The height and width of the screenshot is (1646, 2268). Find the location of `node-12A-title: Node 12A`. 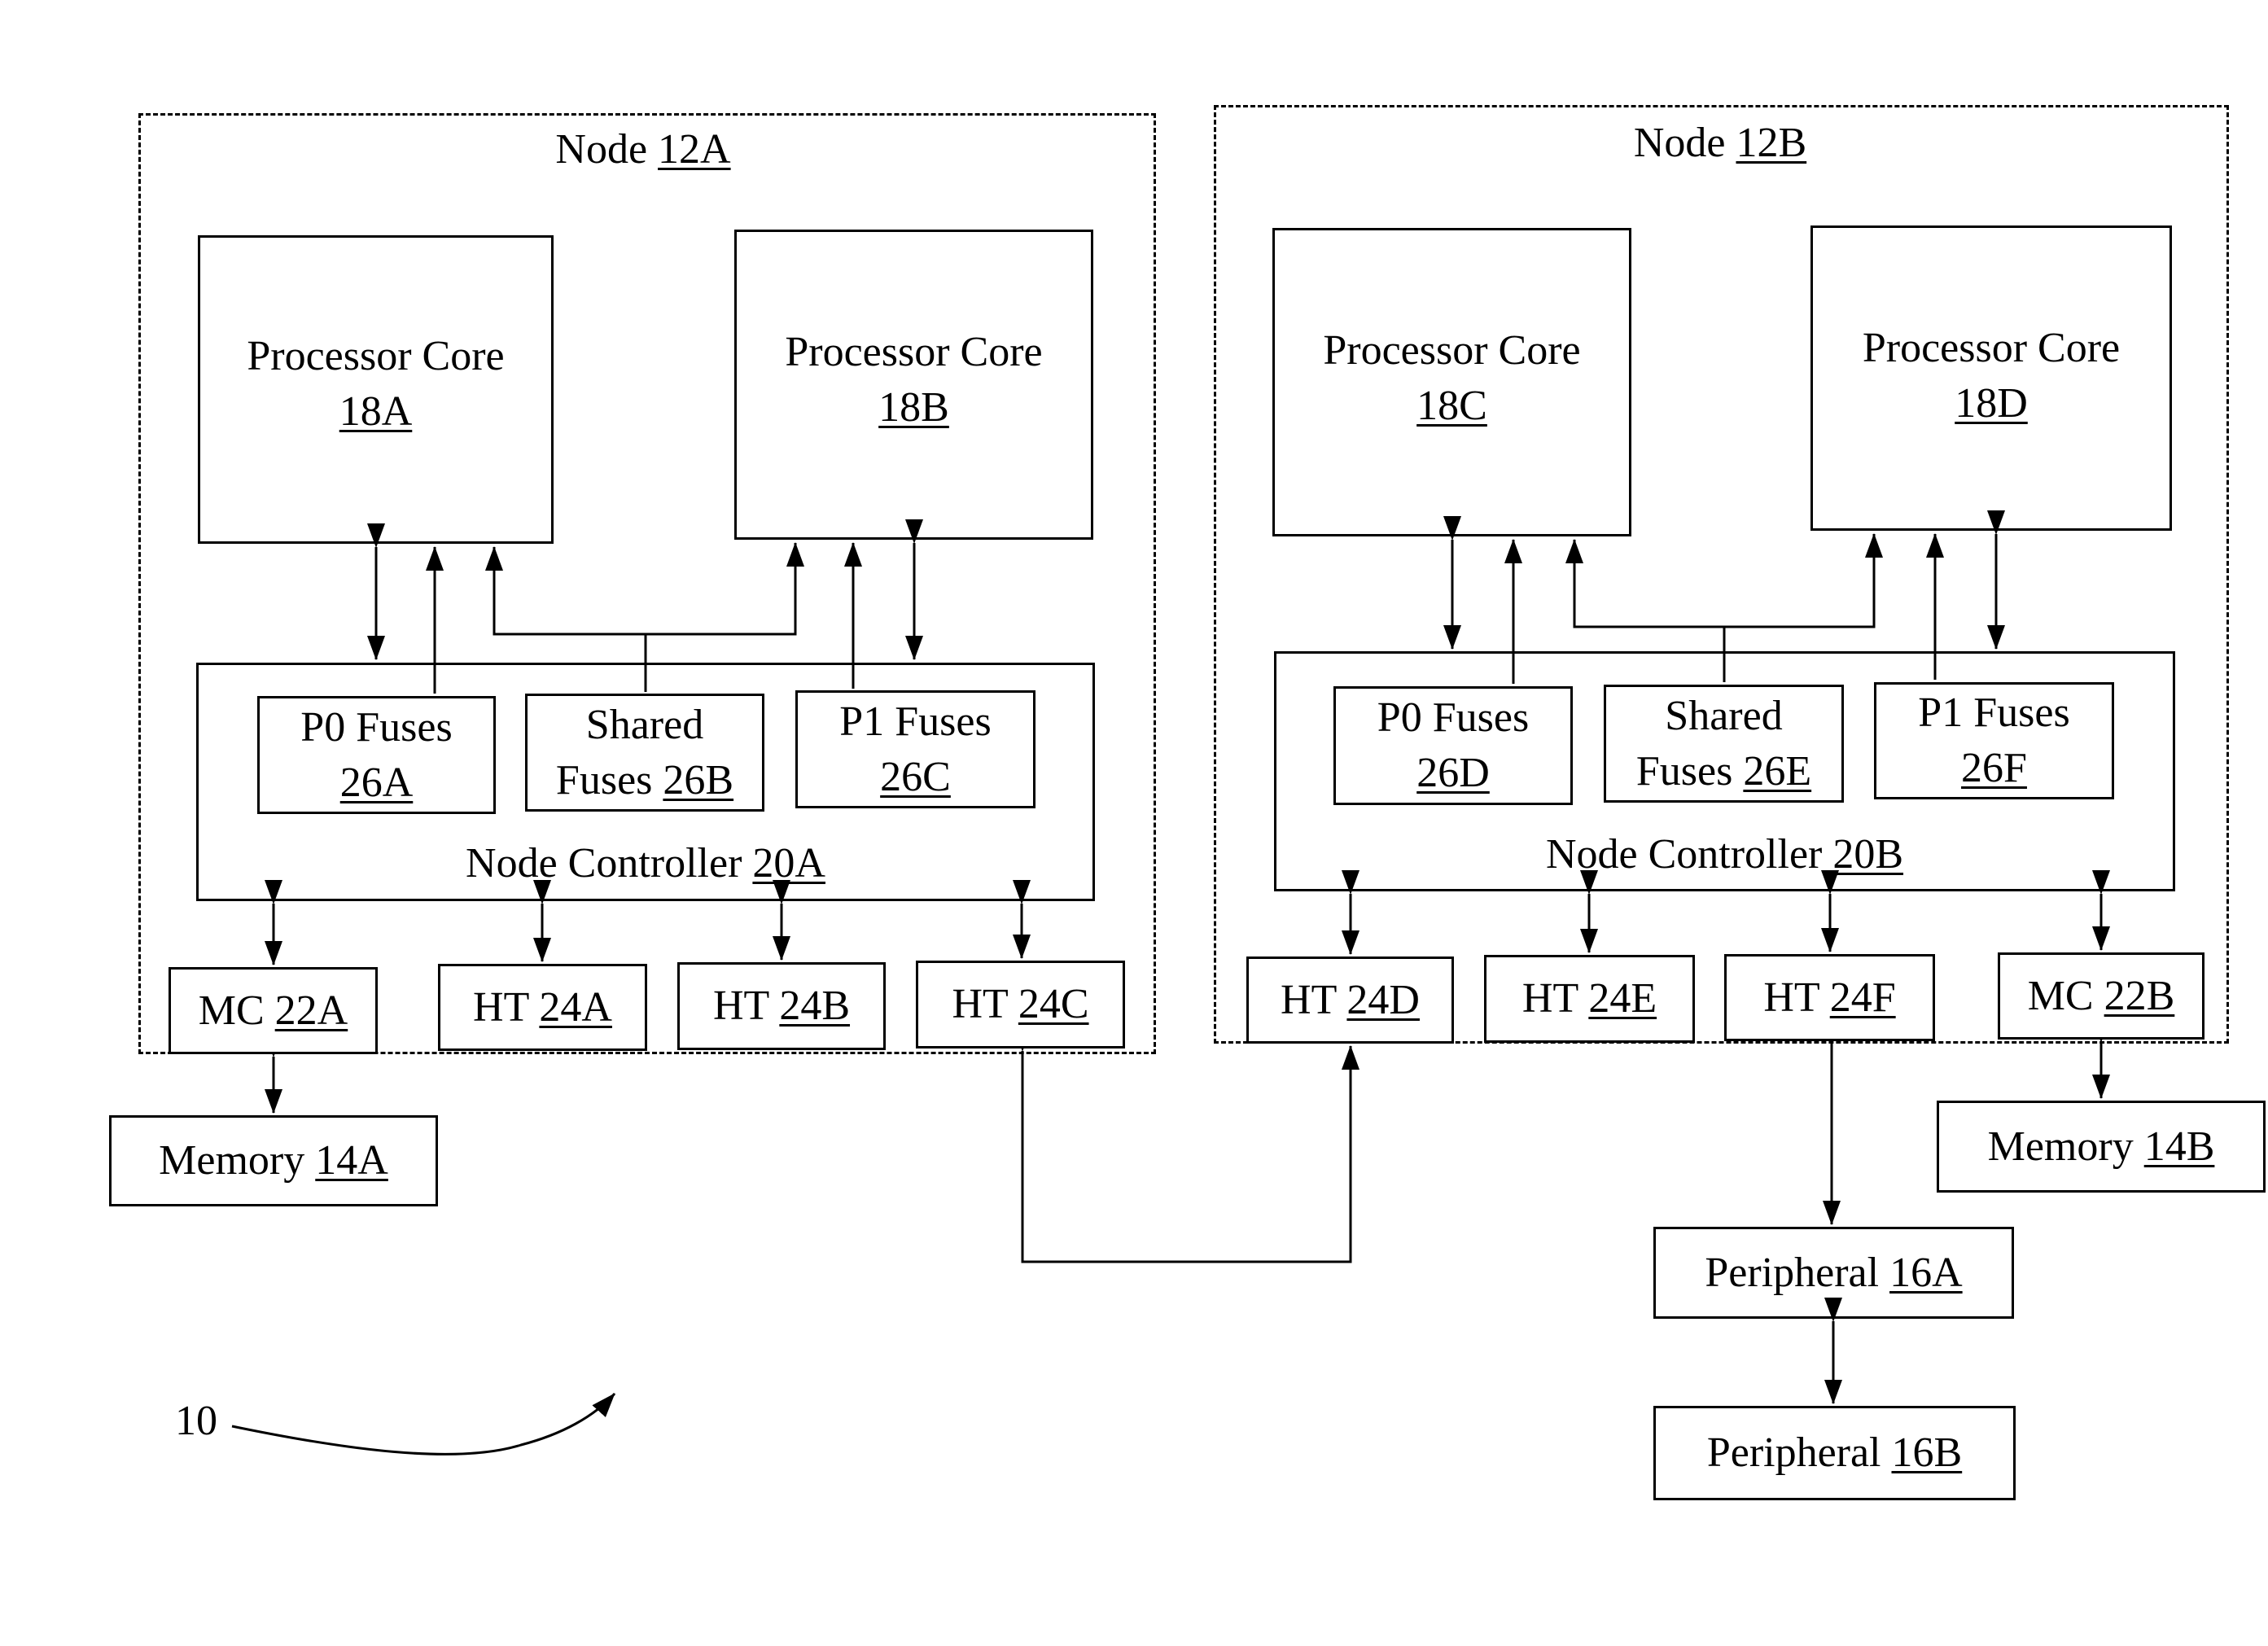

node-12A-title: Node 12A is located at coordinates (643, 149).